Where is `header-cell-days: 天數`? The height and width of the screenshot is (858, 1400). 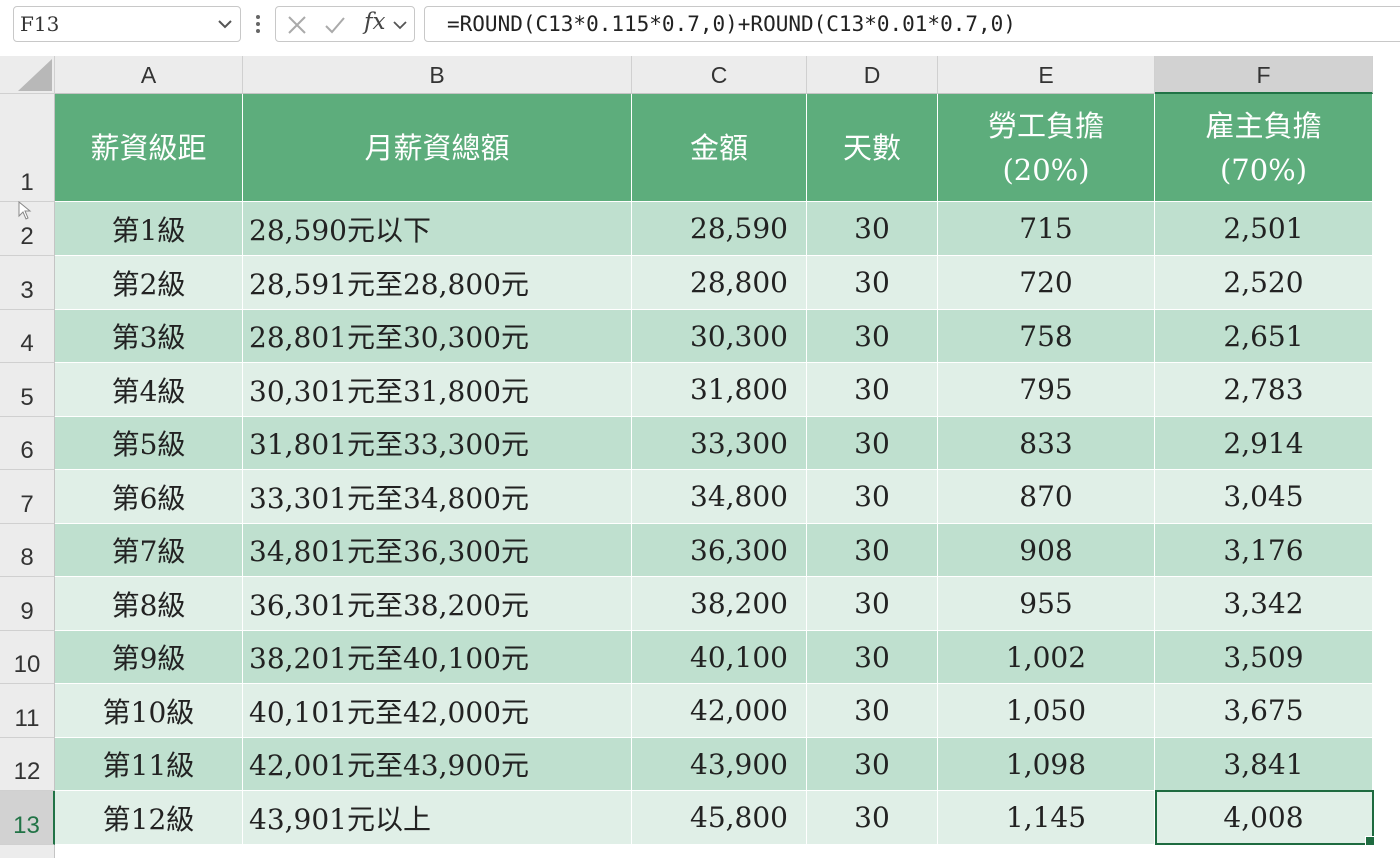
header-cell-days: 天數 is located at coordinates (872, 148).